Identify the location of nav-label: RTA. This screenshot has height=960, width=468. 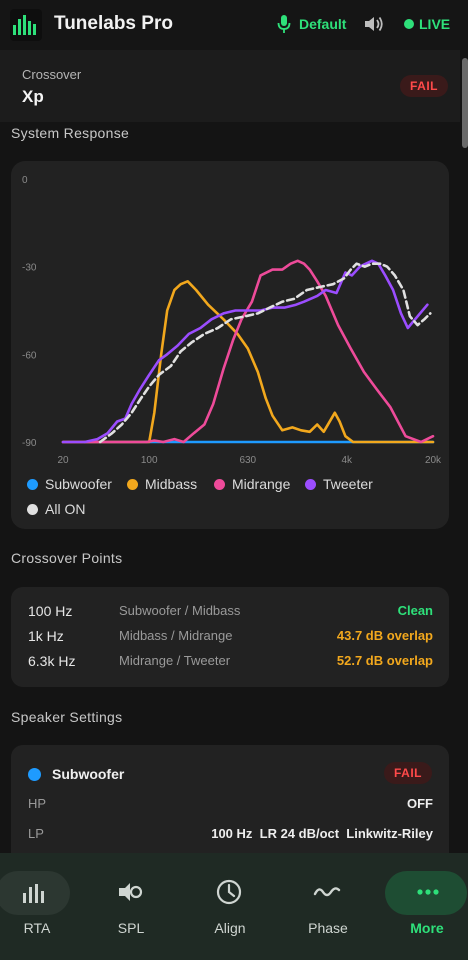
(37, 928).